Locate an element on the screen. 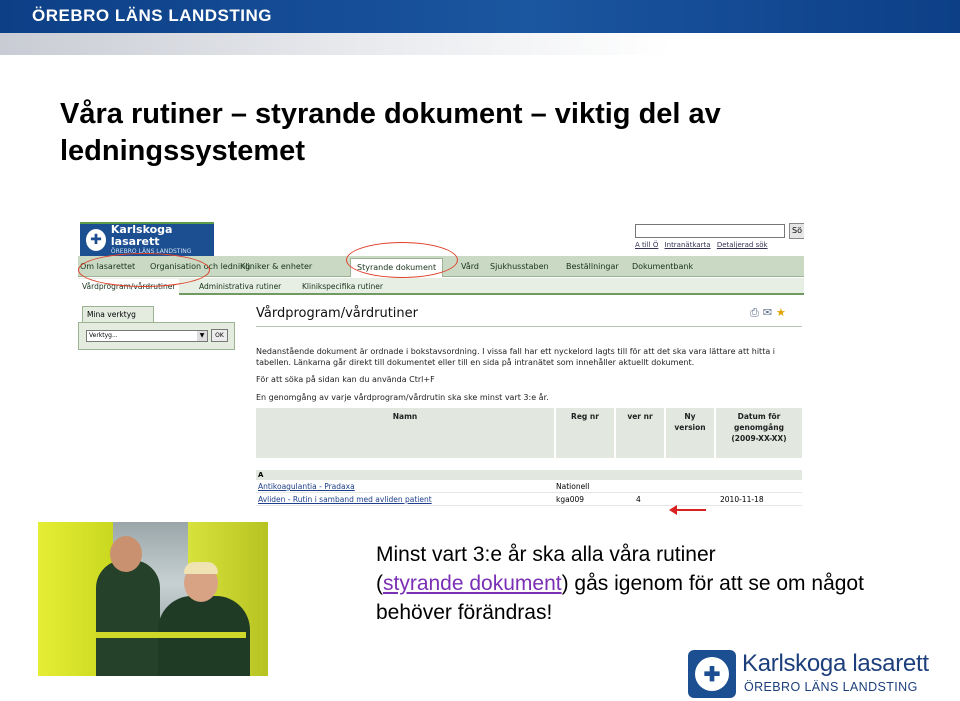  row-vernr is located at coordinates (641, 486).